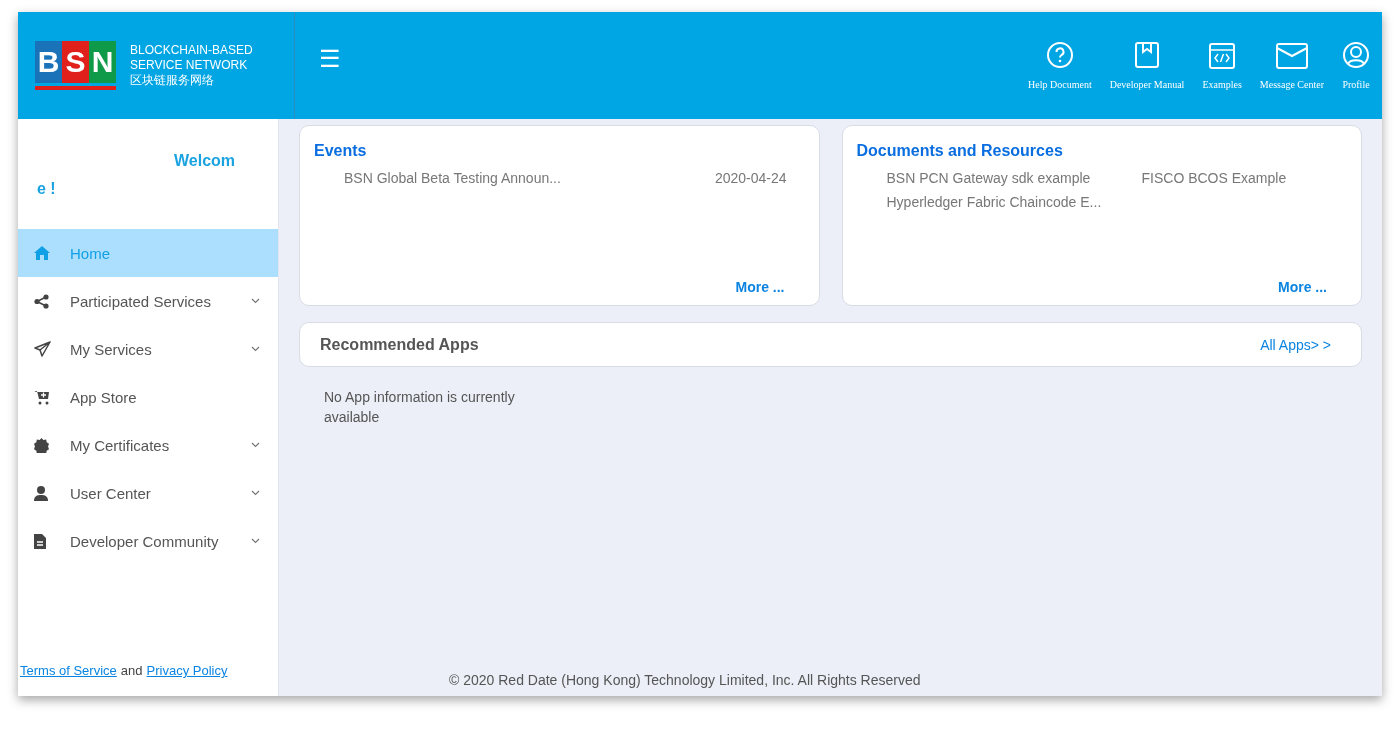  I want to click on document-link: FISCO BCOS Example, so click(1244, 178).